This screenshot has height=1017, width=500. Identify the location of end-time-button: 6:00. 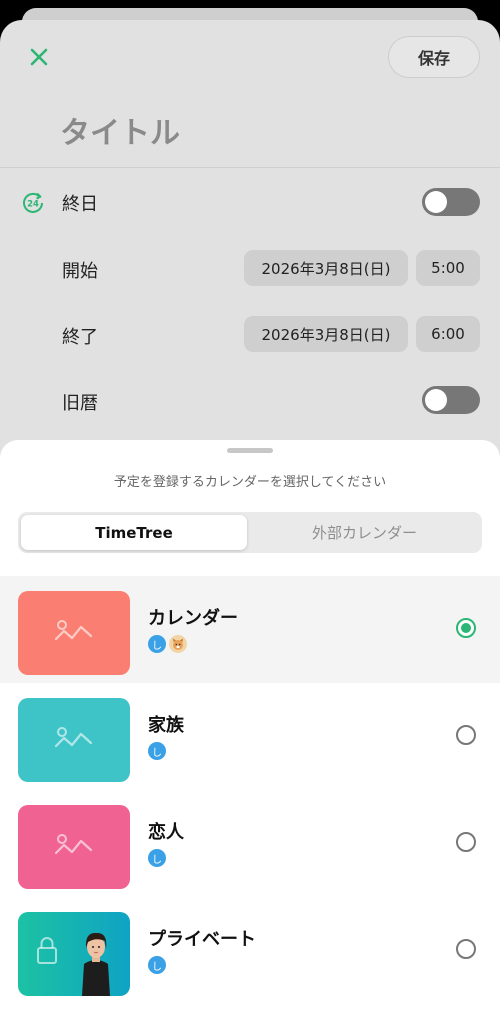
(448, 334).